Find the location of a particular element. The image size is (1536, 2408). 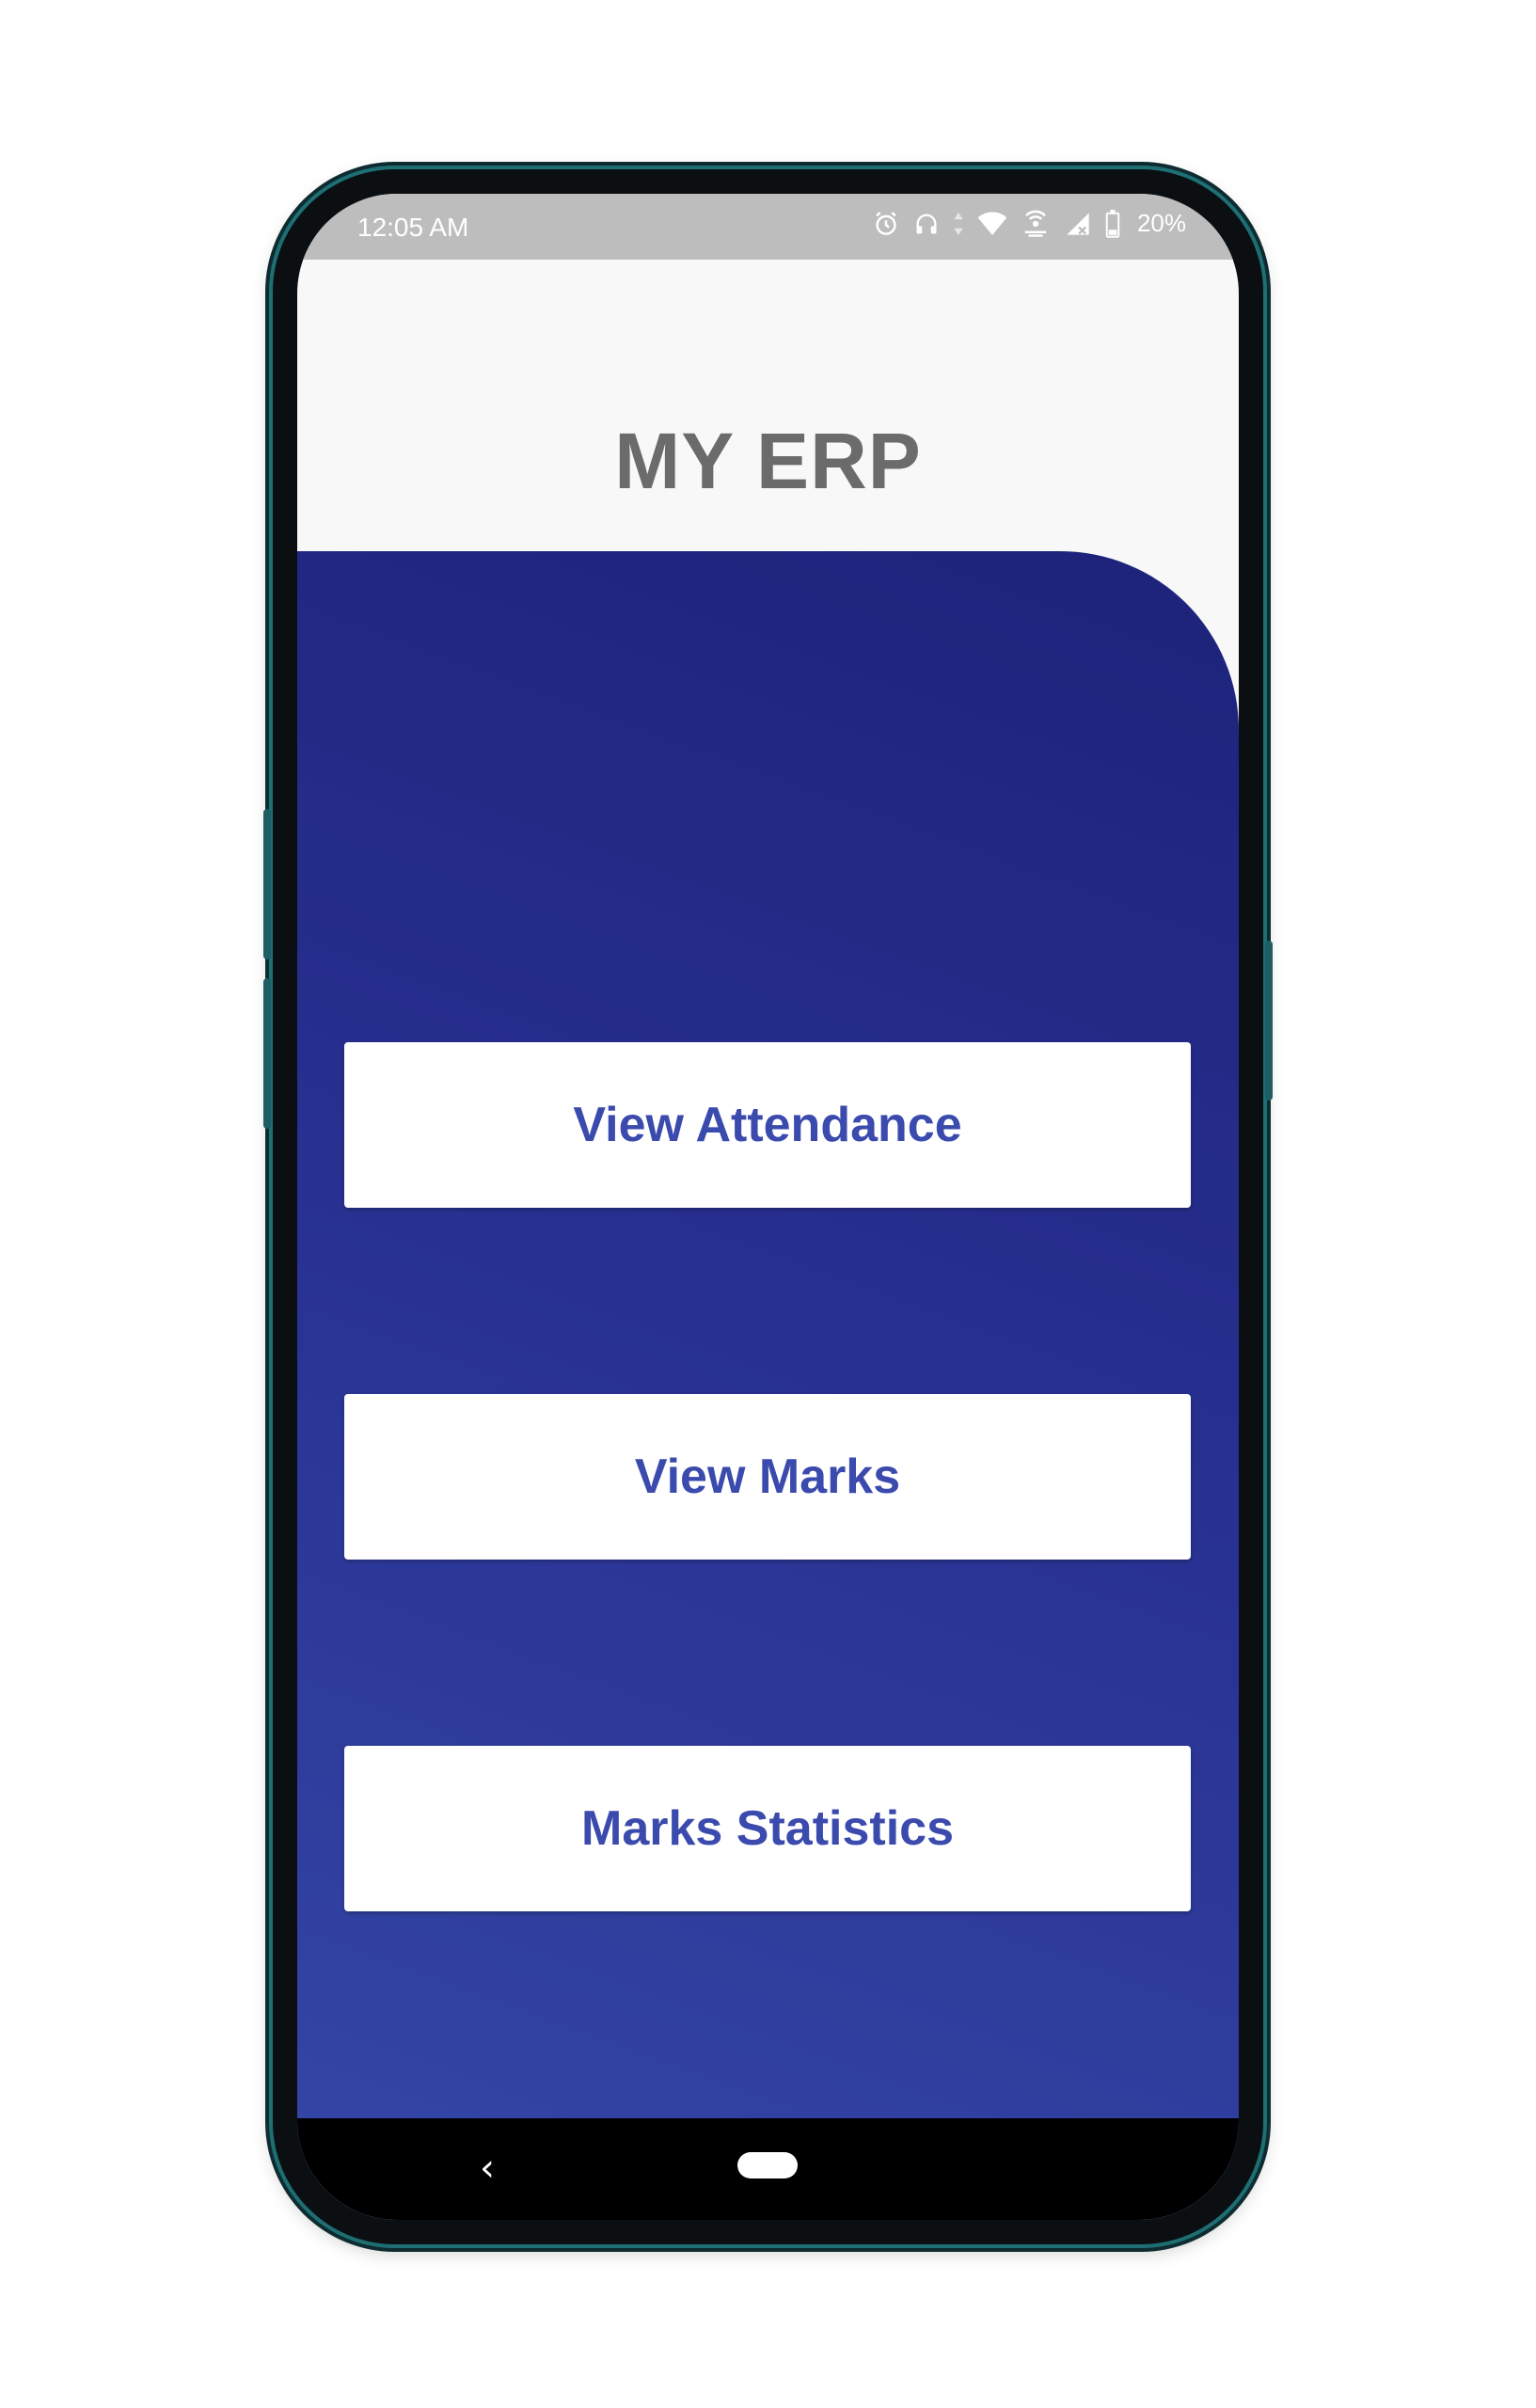

navigation-bar: ‹ is located at coordinates (768, 2169).